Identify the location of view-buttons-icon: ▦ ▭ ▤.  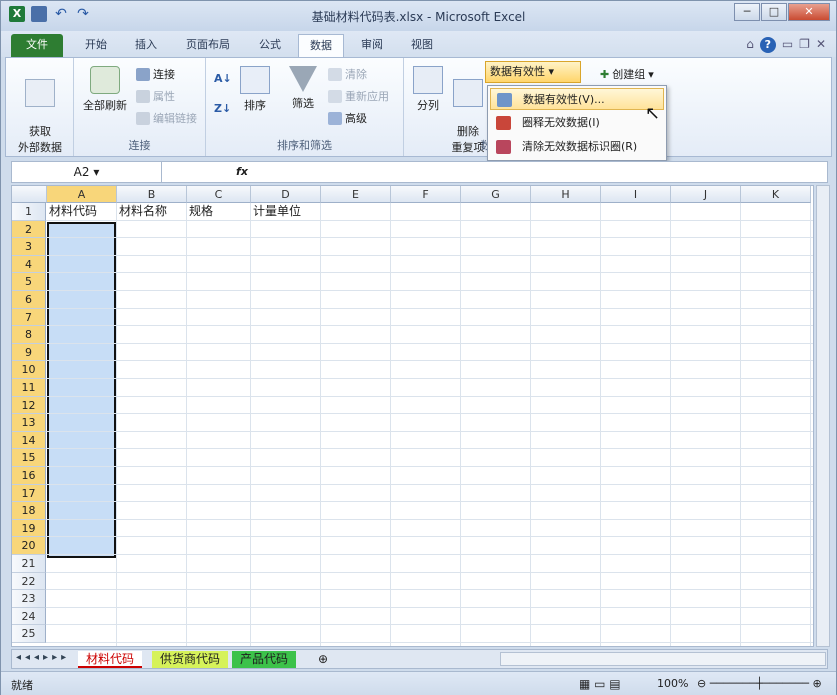
(600, 684).